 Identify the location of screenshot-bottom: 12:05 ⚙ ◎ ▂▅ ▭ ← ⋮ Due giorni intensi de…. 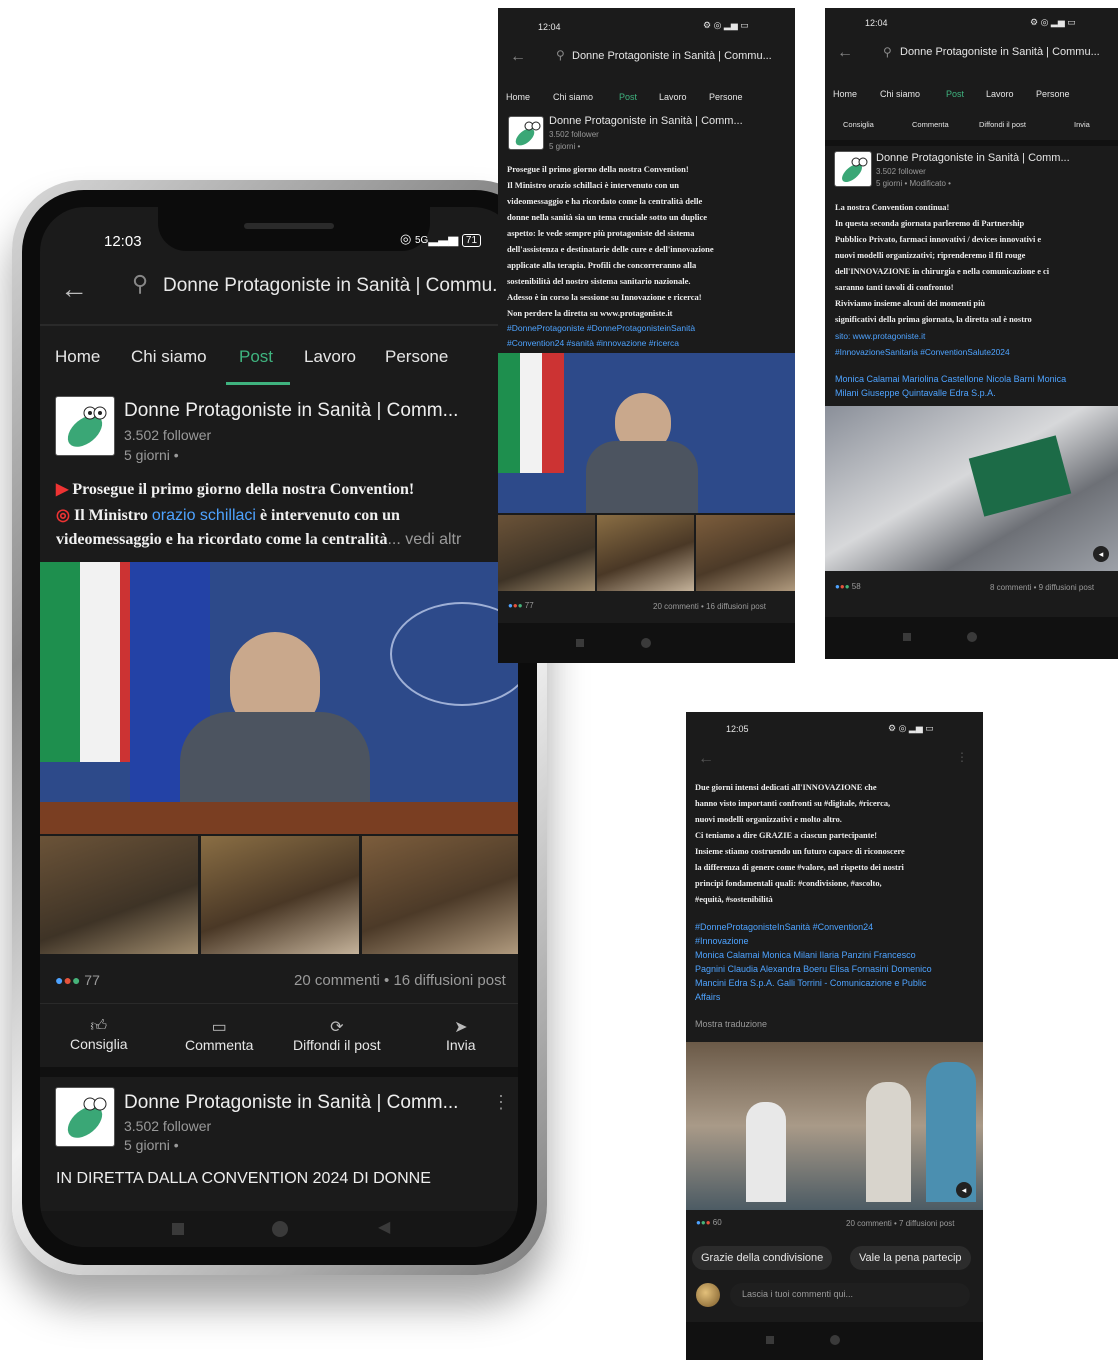
(834, 1036).